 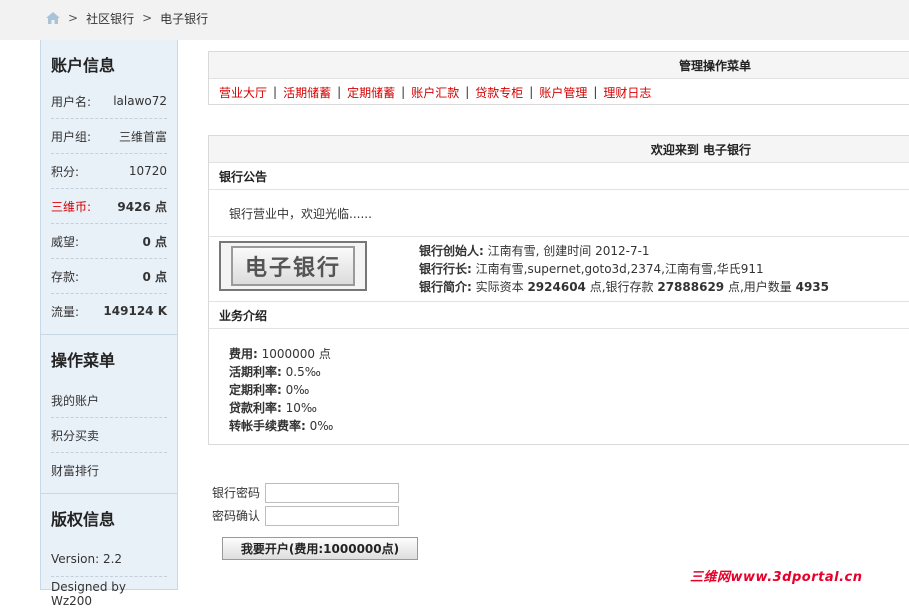 I want to click on row-coins: 三维币: 9426 点, so click(x=109, y=206).